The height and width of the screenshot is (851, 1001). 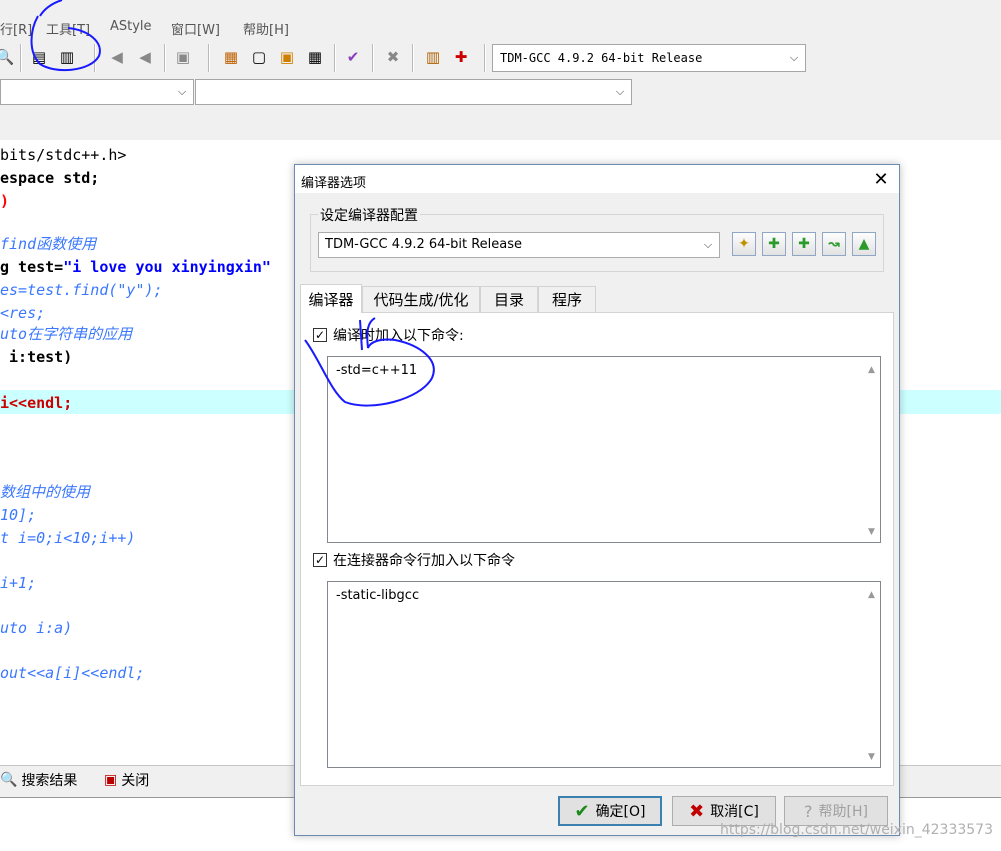 What do you see at coordinates (131, 26) in the screenshot?
I see `menu-astyle: AStyle` at bounding box center [131, 26].